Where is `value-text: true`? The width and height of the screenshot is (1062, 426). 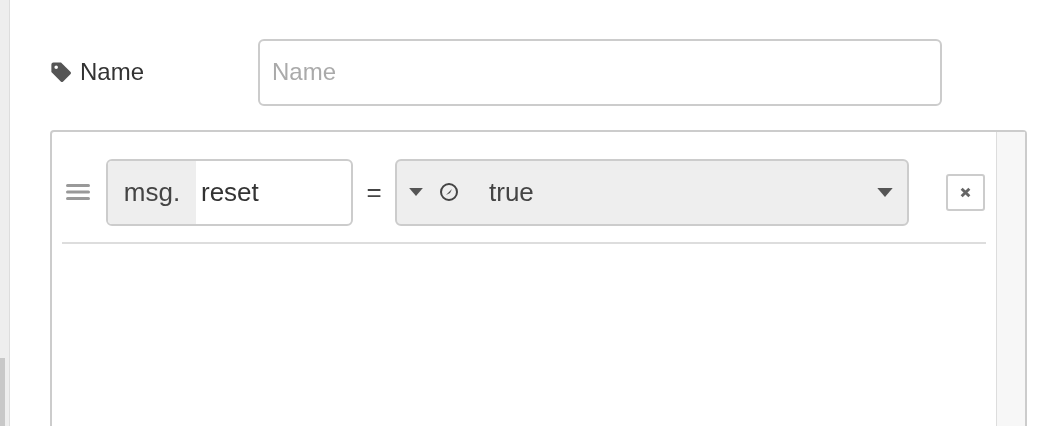
value-text: true is located at coordinates (512, 192).